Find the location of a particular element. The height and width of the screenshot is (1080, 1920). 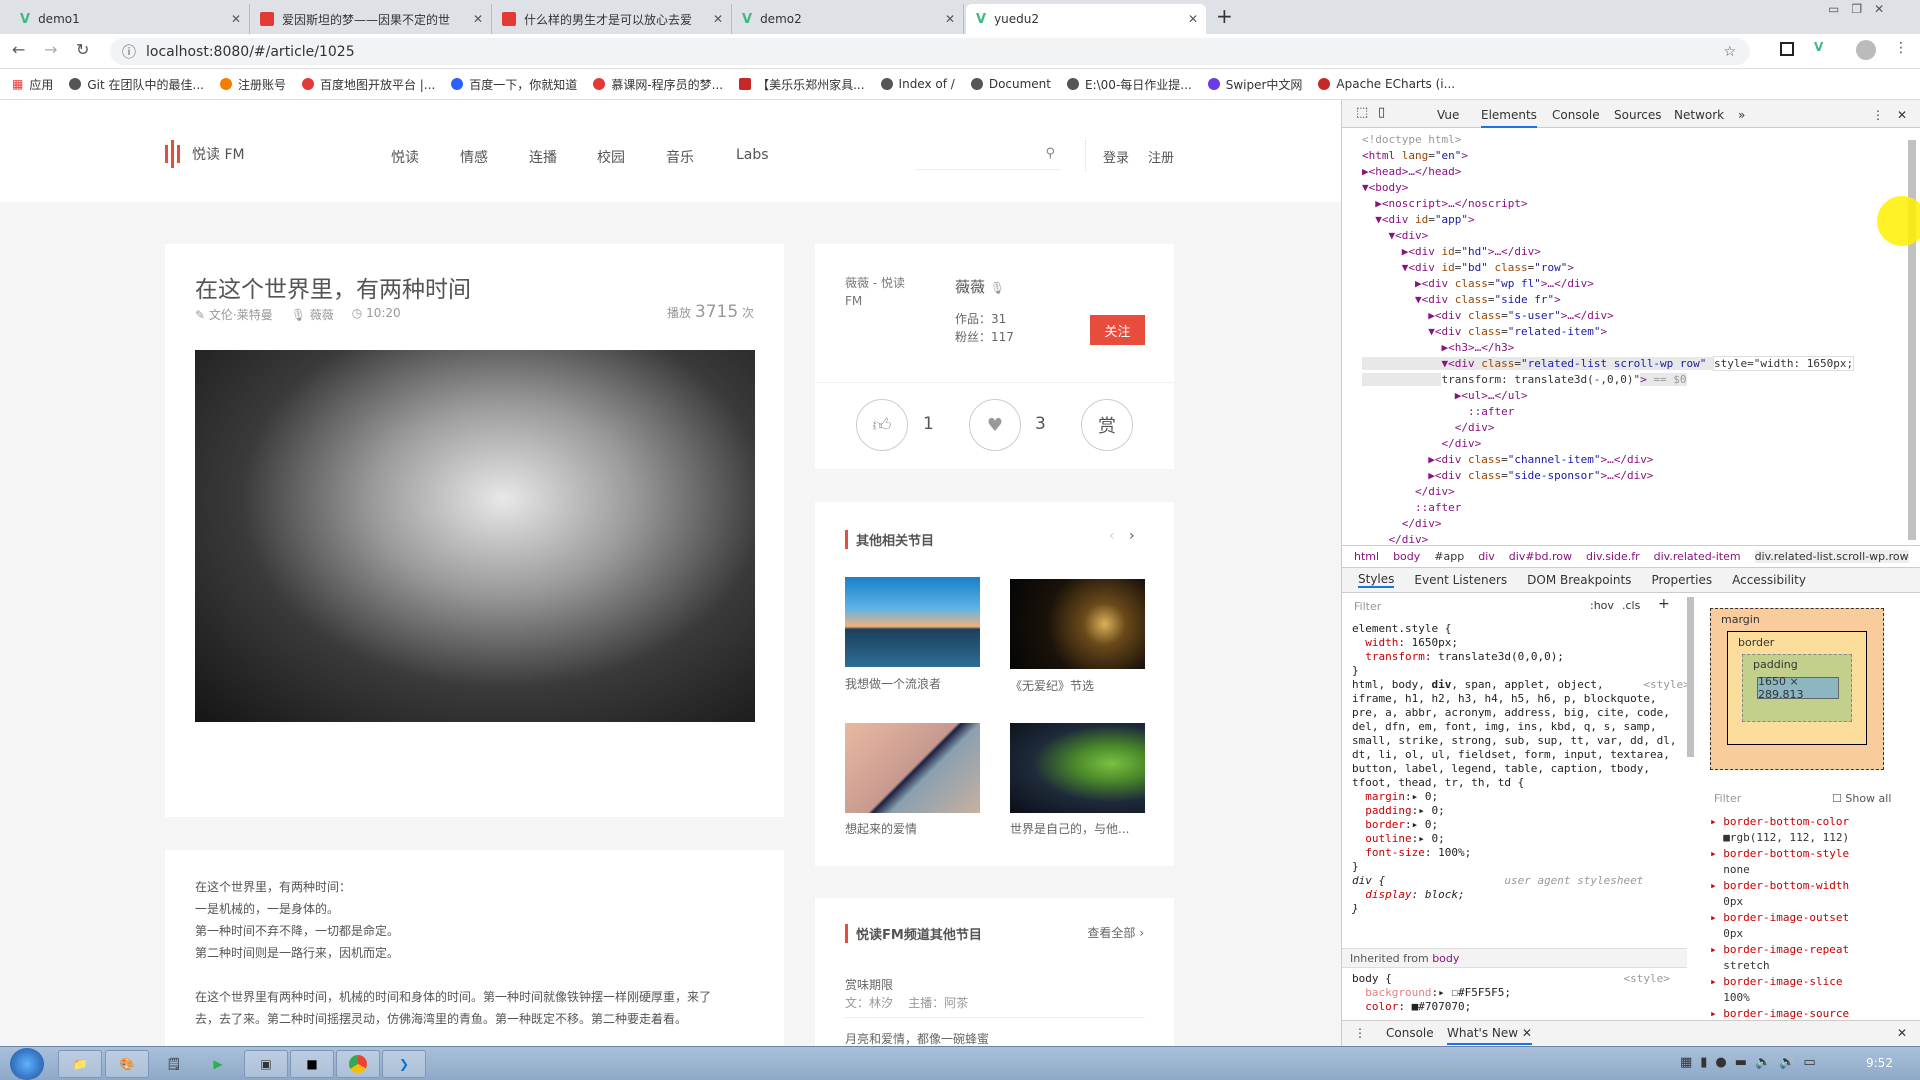

bookmark: 百度一下，你就知道 is located at coordinates (514, 84).